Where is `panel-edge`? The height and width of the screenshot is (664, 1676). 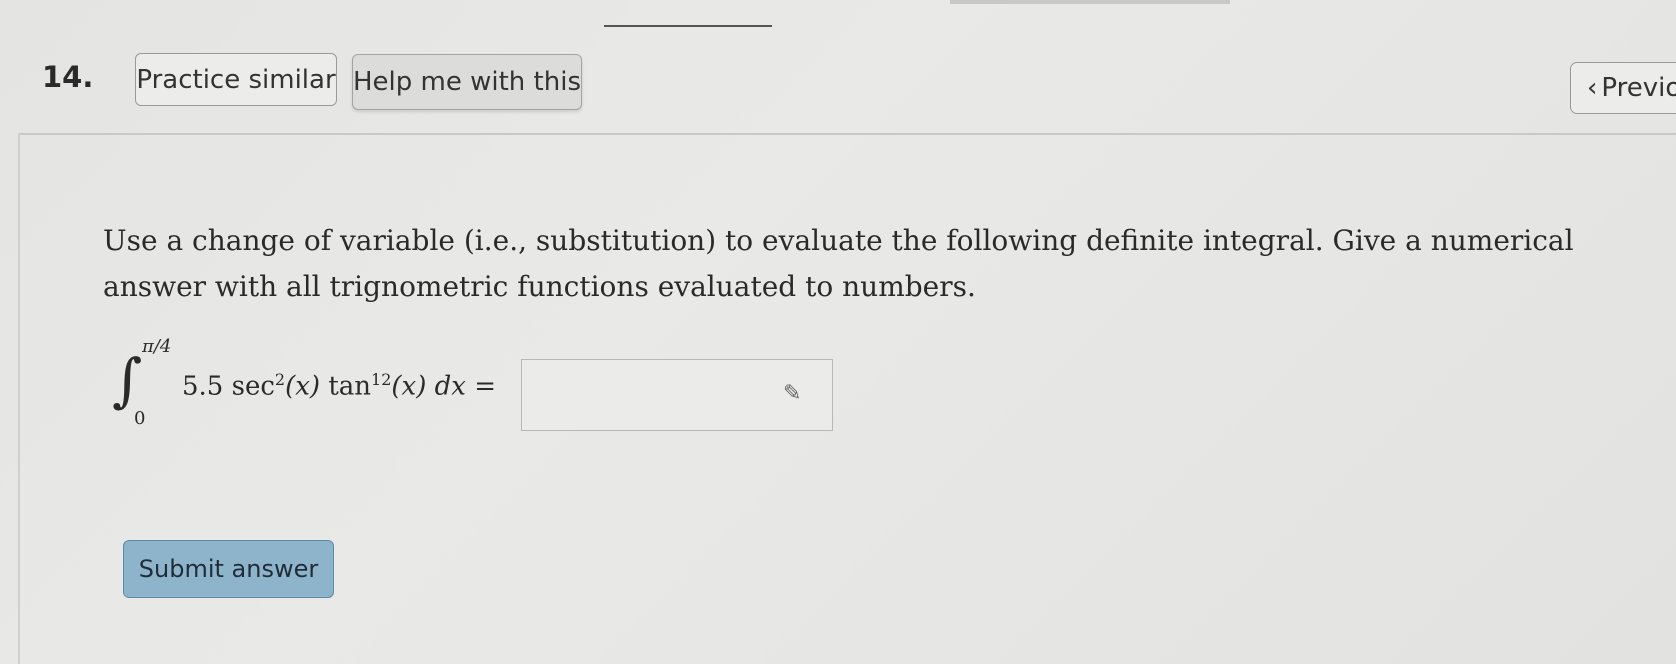
panel-edge is located at coordinates (19, 398).